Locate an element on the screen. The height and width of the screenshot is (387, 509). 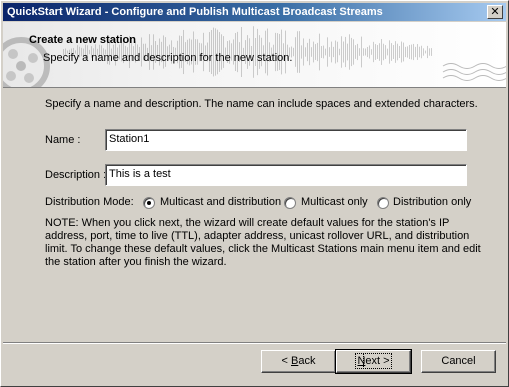
banner-title: Create a new station is located at coordinates (82, 40).